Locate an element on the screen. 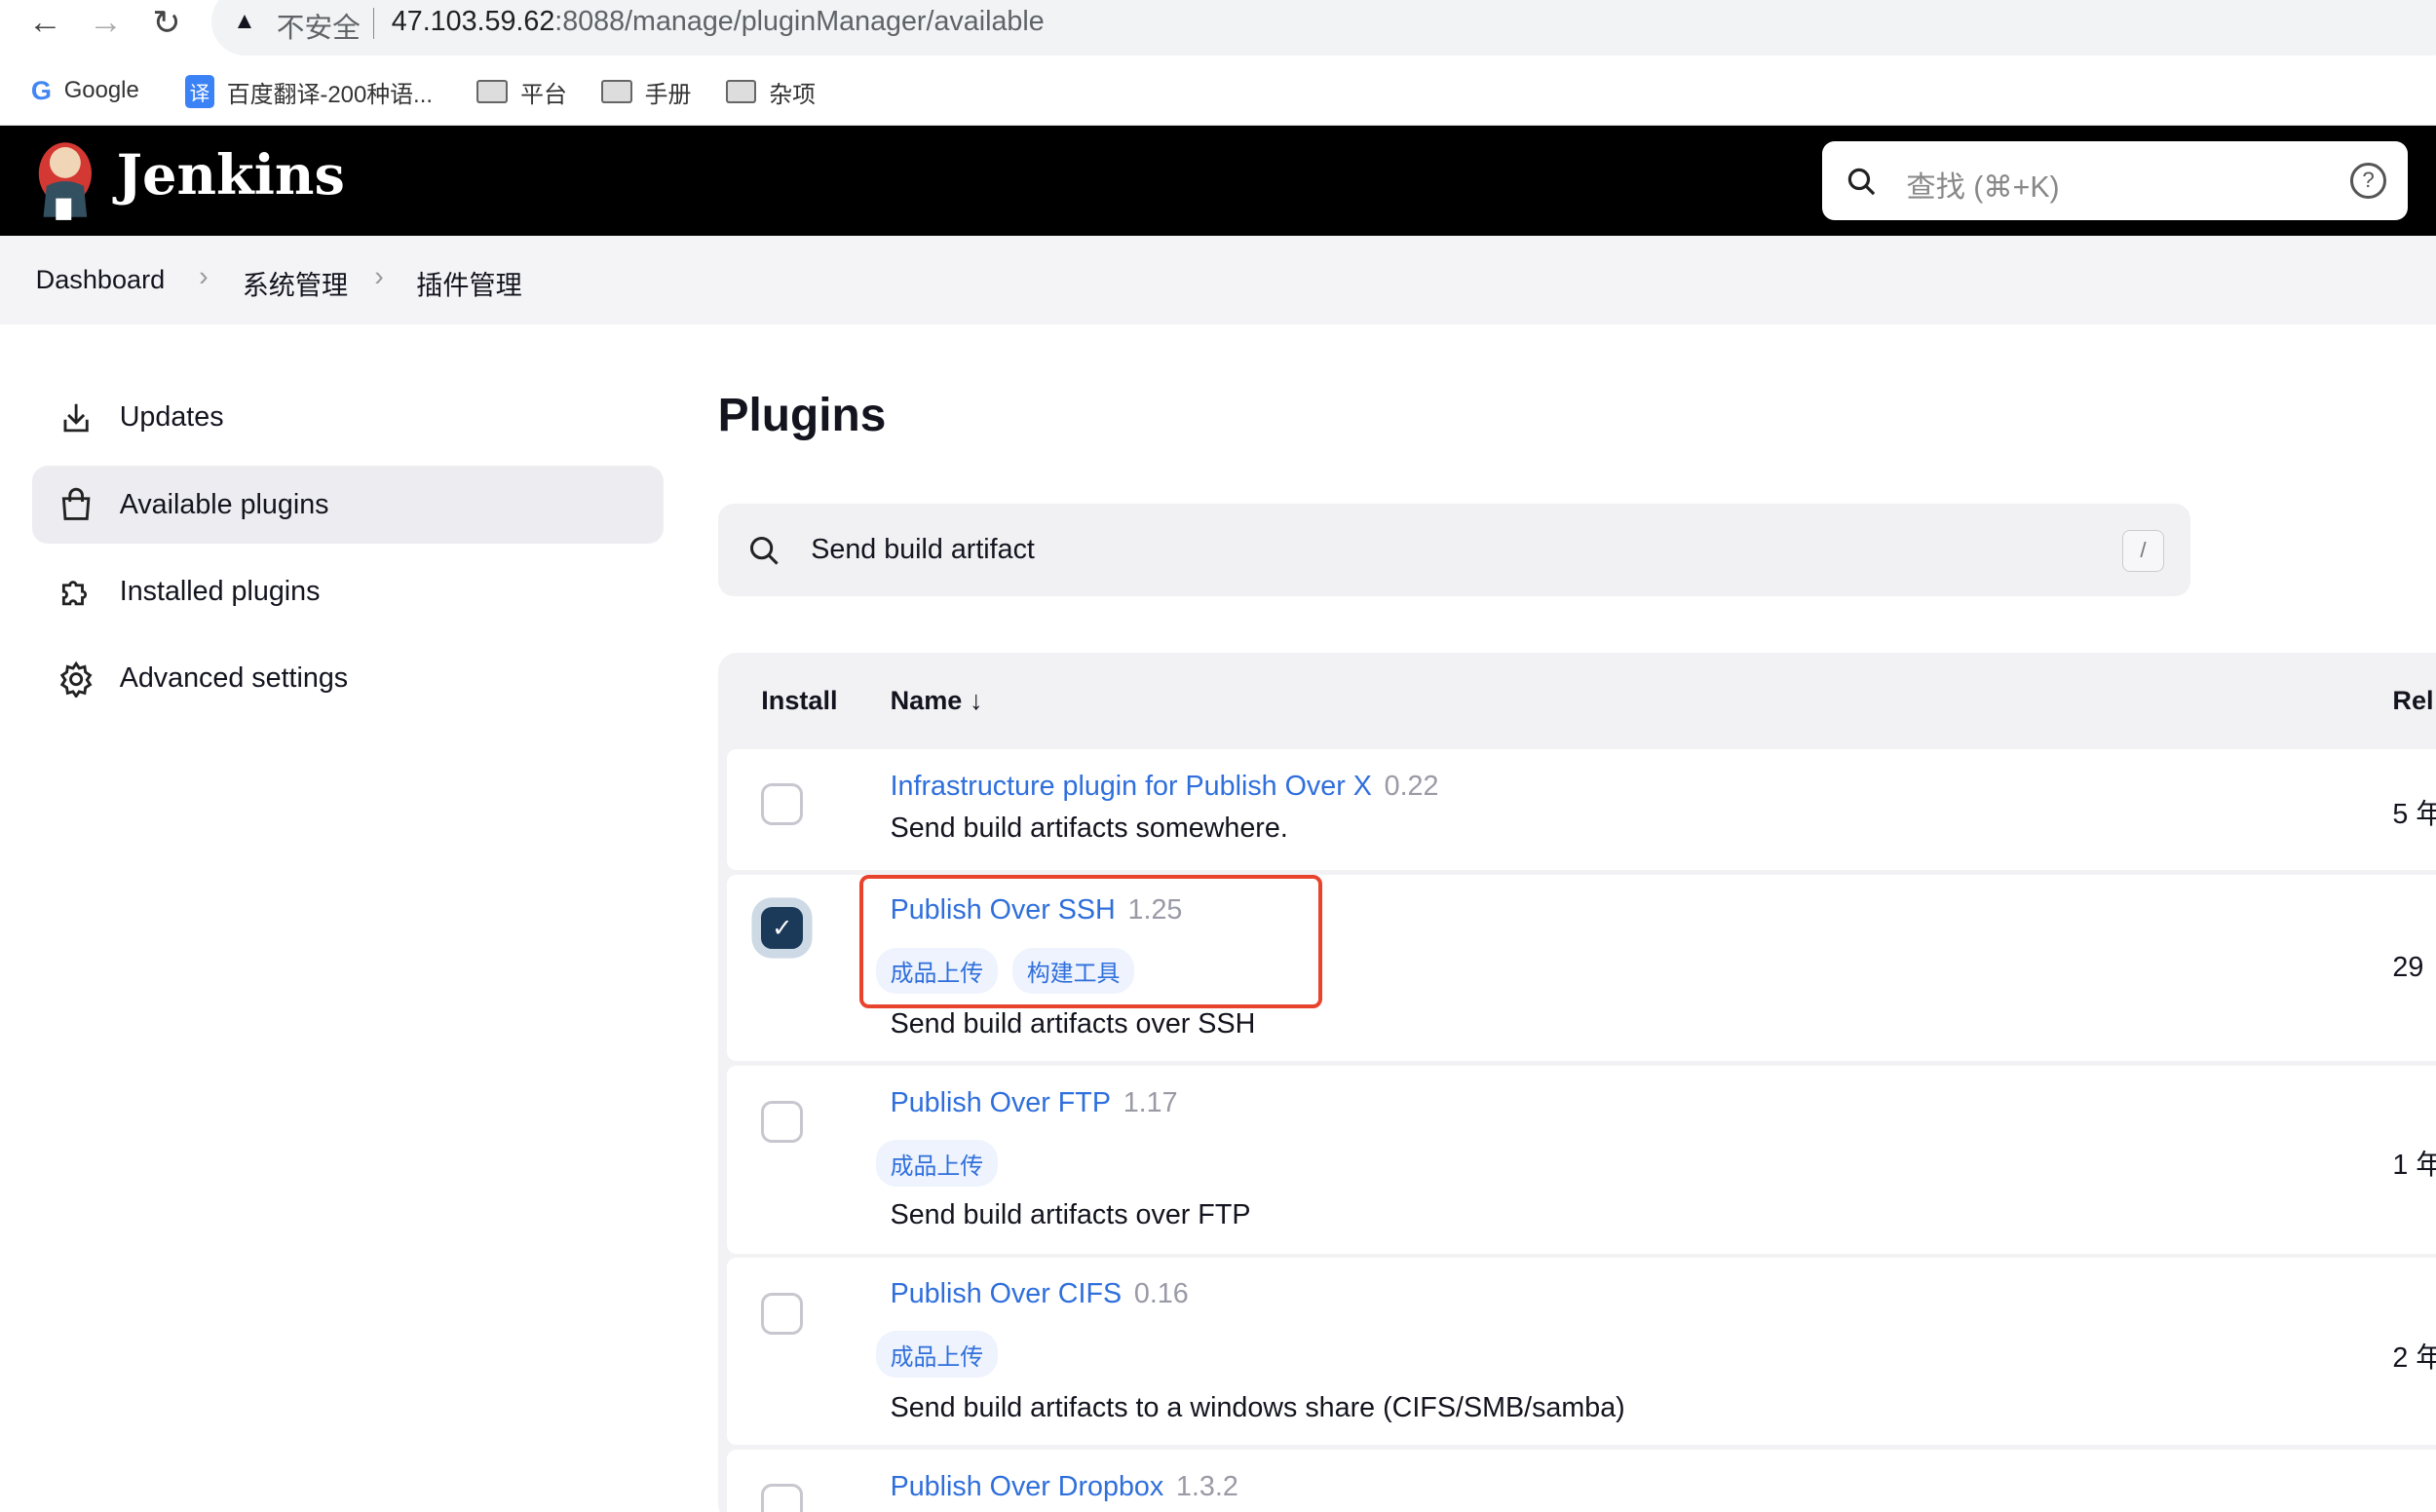 The width and height of the screenshot is (2436, 1512). keyboard-shortcut-hint: / is located at coordinates (2142, 550).